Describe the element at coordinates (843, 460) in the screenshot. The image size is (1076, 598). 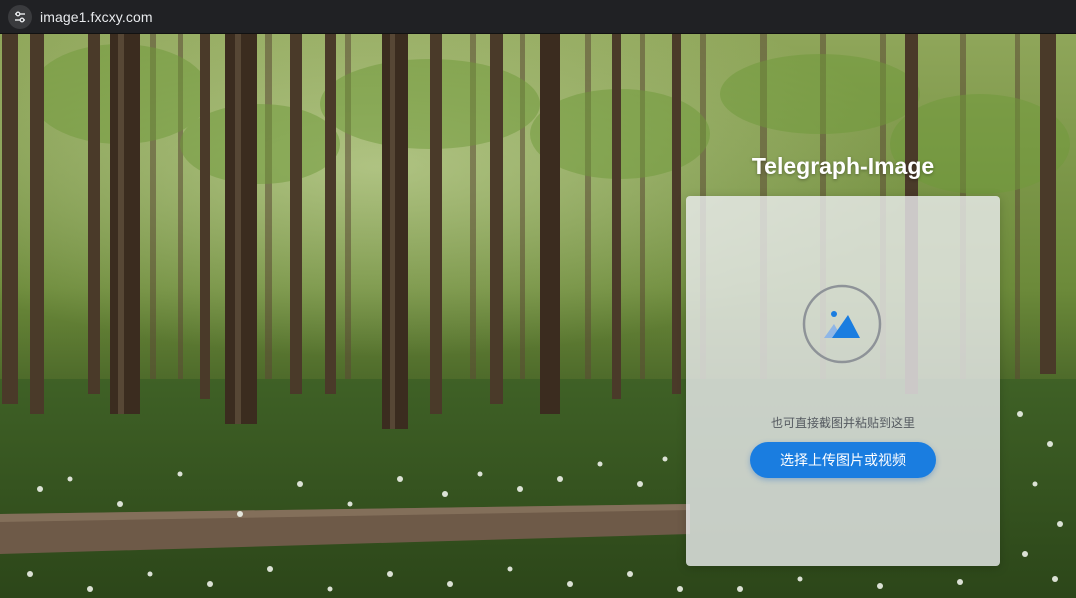
I see `select-upload-button: 选择上传图片或视频` at that location.